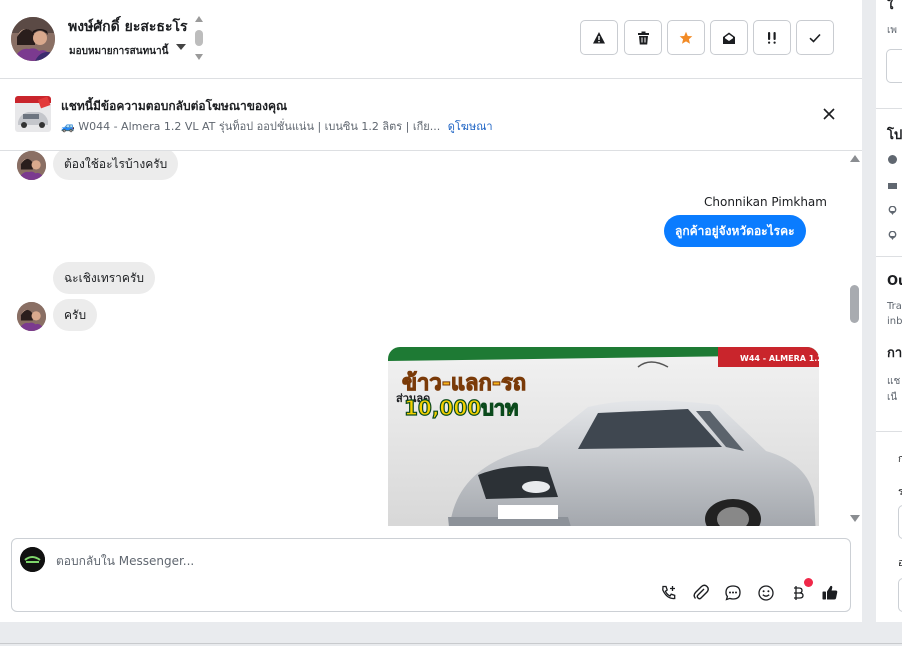  I want to click on contact-name: พงษ์ศักดิ์ ยะสะธะโร, so click(128, 27).